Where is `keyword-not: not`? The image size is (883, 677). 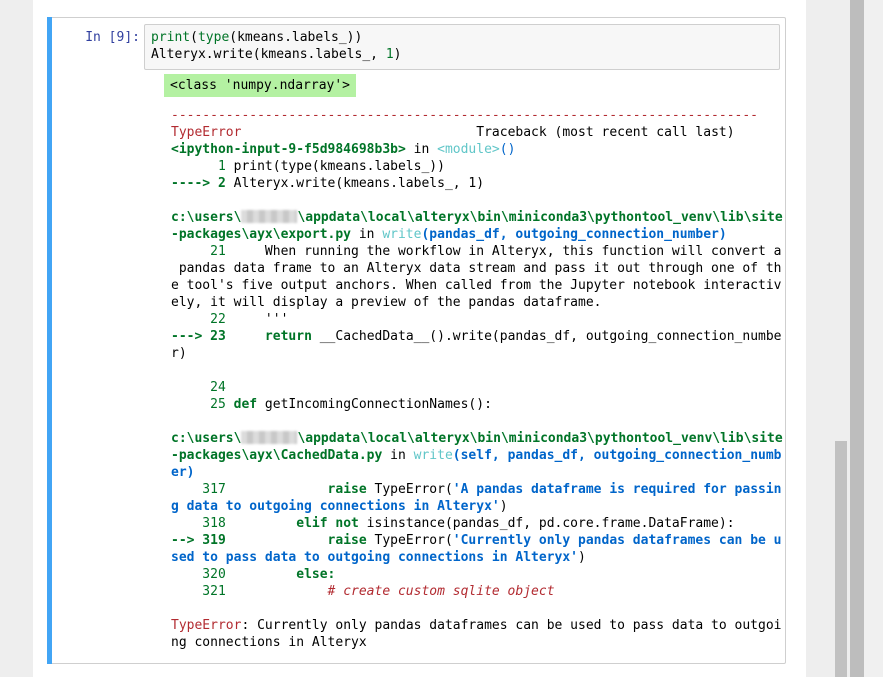 keyword-not: not is located at coordinates (343, 523).